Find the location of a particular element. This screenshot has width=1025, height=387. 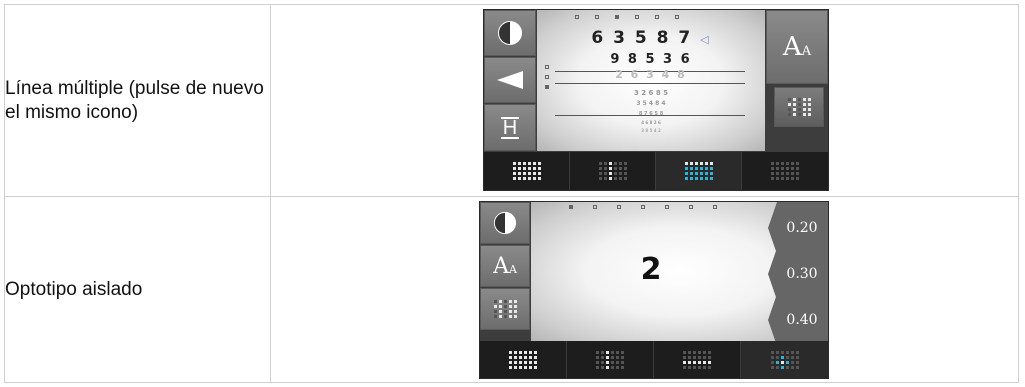

arrow-marker-icon: ◁ is located at coordinates (705, 39).